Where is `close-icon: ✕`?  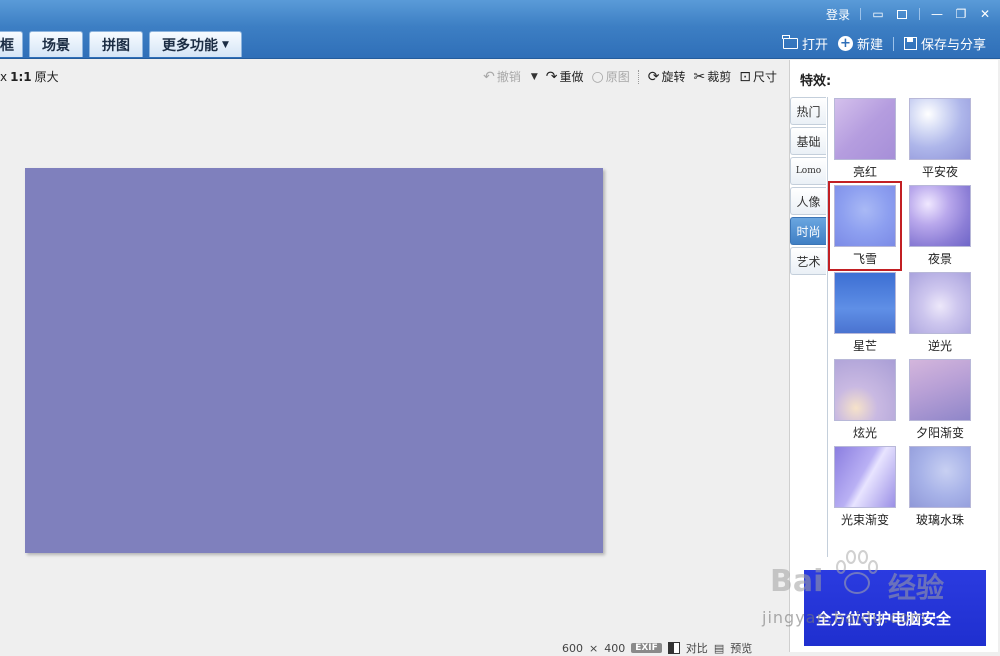
close-icon: ✕ is located at coordinates (985, 14).